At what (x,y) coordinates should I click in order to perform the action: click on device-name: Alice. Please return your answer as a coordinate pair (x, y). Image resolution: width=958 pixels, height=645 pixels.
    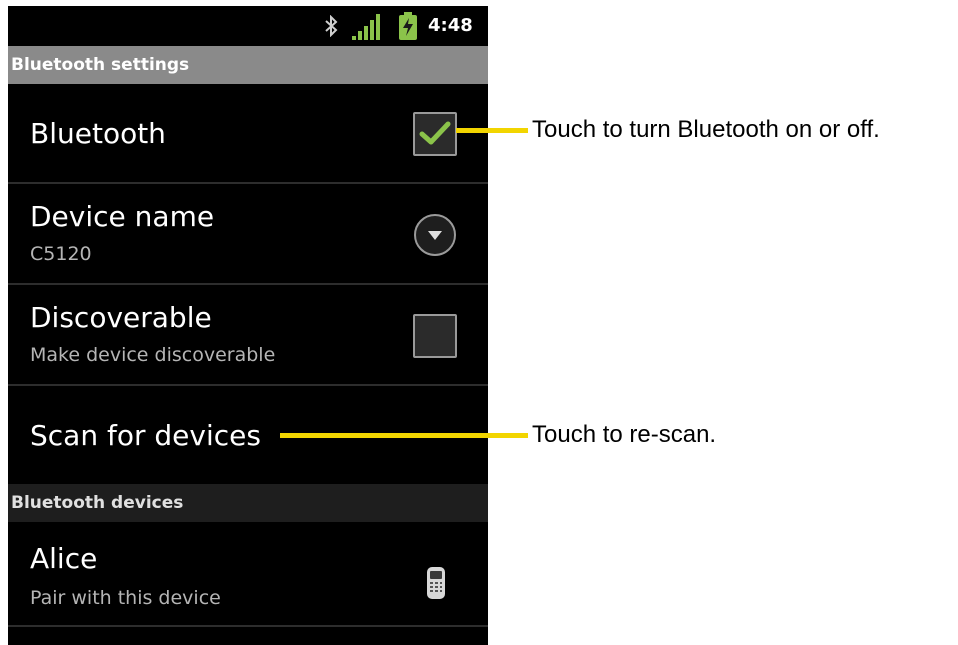
    Looking at the image, I should click on (64, 558).